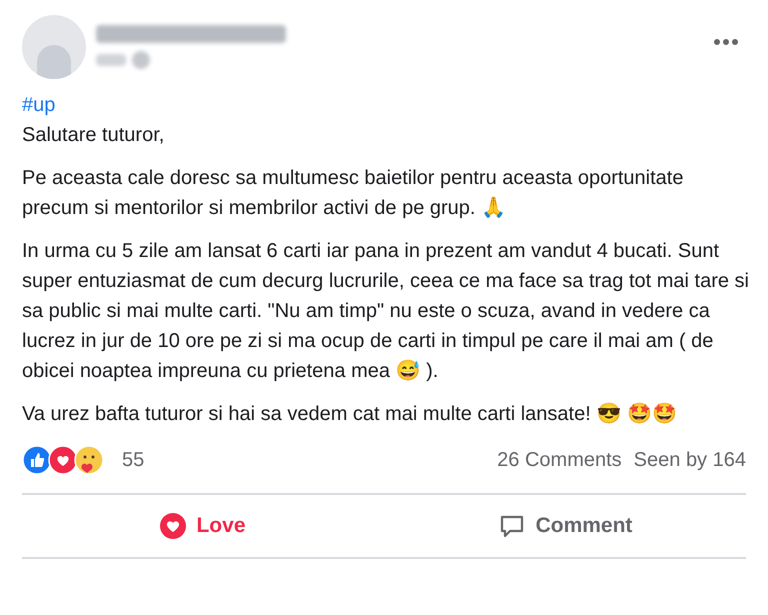  Describe the element at coordinates (141, 60) in the screenshot. I see `blurred-globe-icon` at that location.